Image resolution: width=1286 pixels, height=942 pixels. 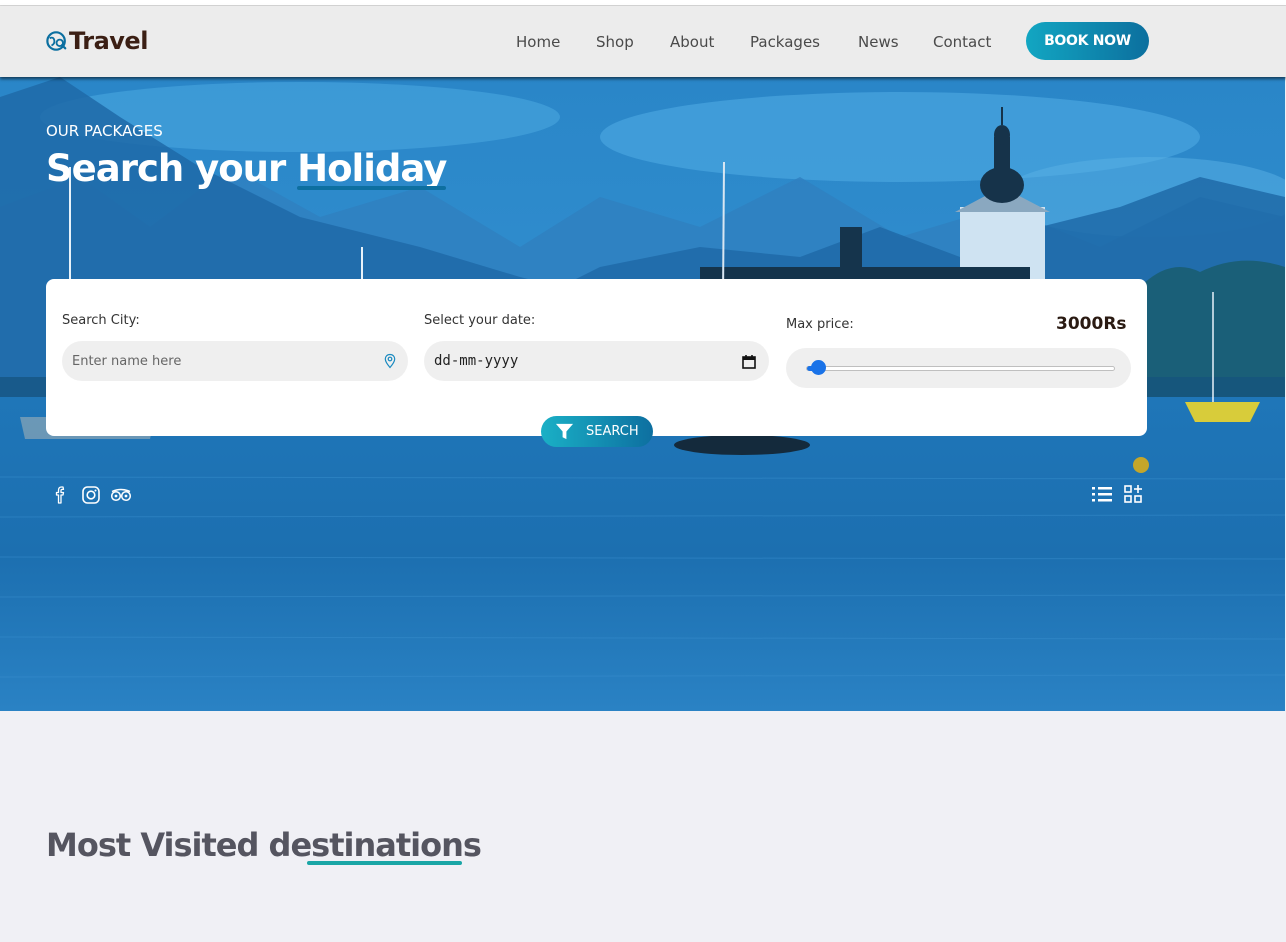 What do you see at coordinates (172, 168) in the screenshot?
I see `hero-title-text: Search your` at bounding box center [172, 168].